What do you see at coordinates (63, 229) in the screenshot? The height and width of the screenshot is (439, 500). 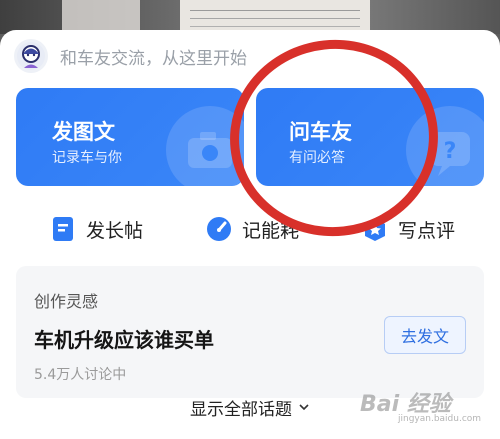 I see `document-icon` at bounding box center [63, 229].